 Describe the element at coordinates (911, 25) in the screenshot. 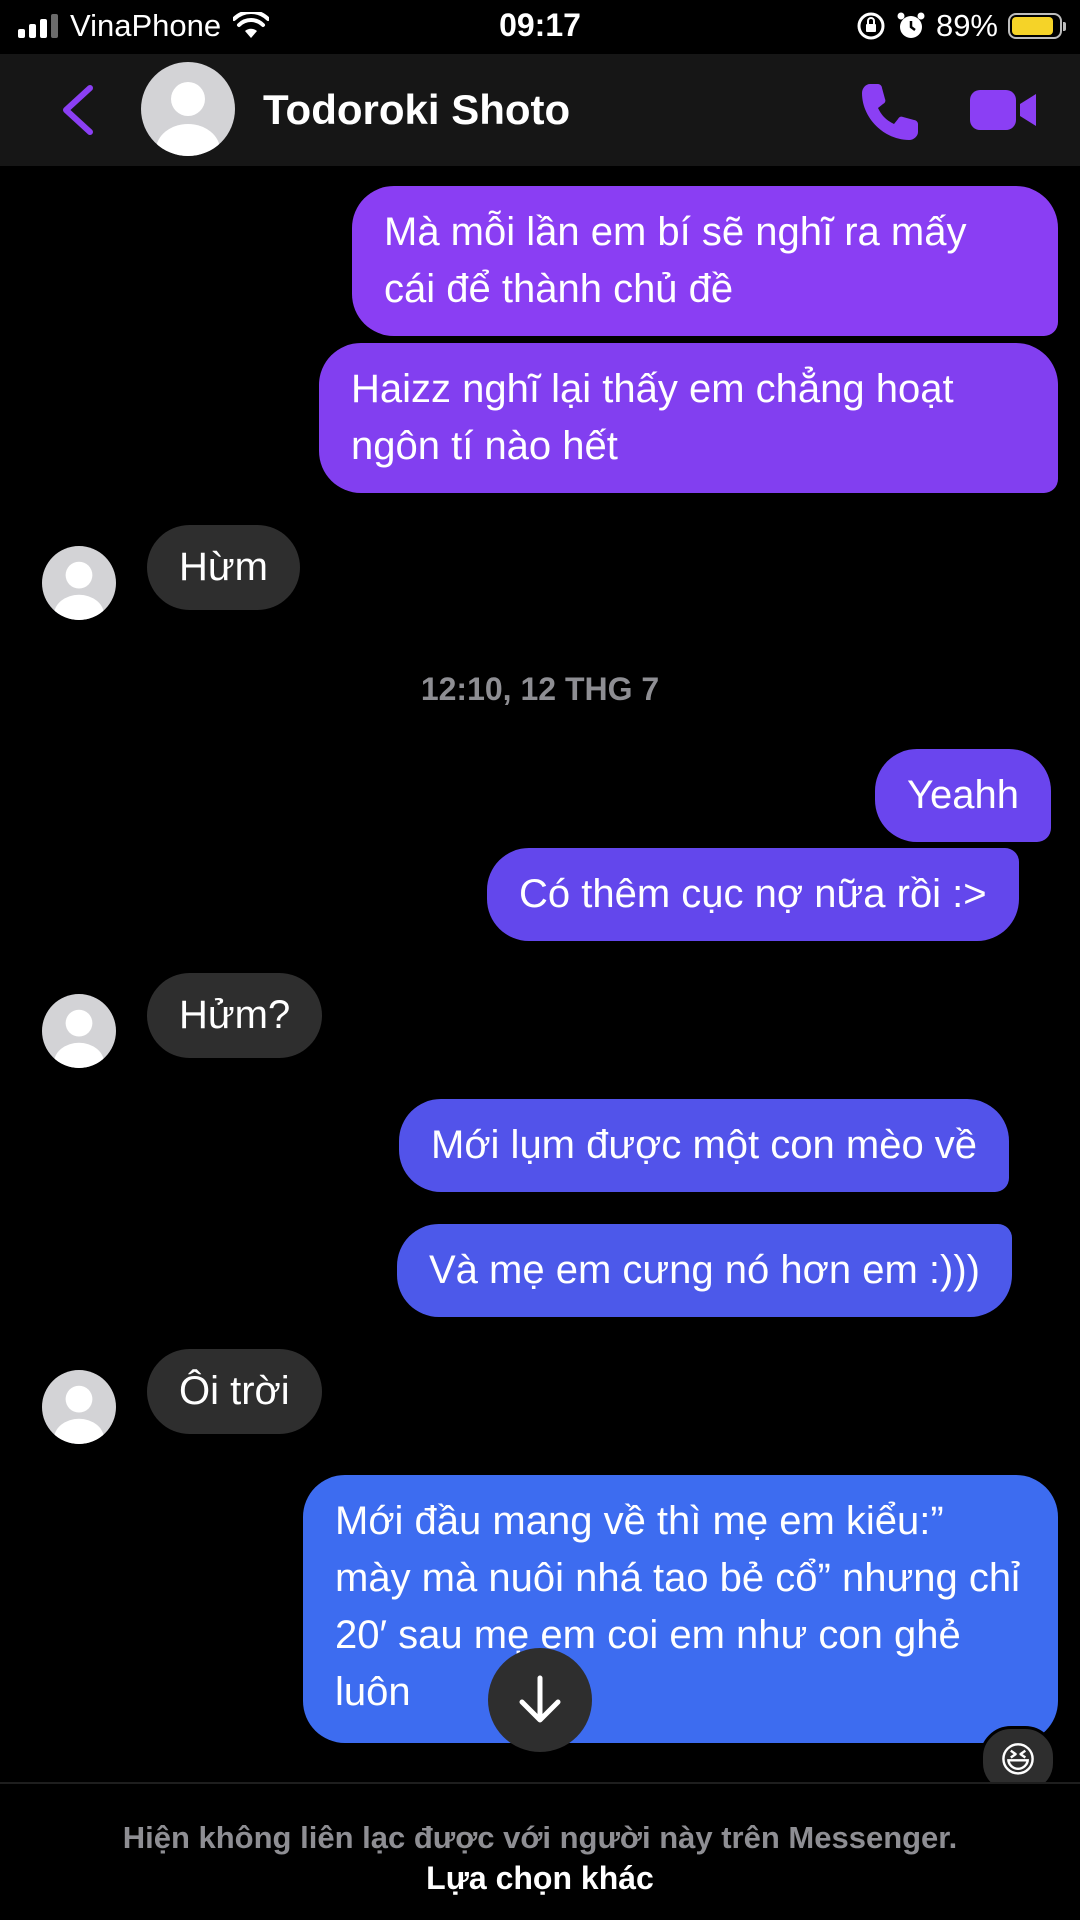

I see `alarm-icon` at that location.